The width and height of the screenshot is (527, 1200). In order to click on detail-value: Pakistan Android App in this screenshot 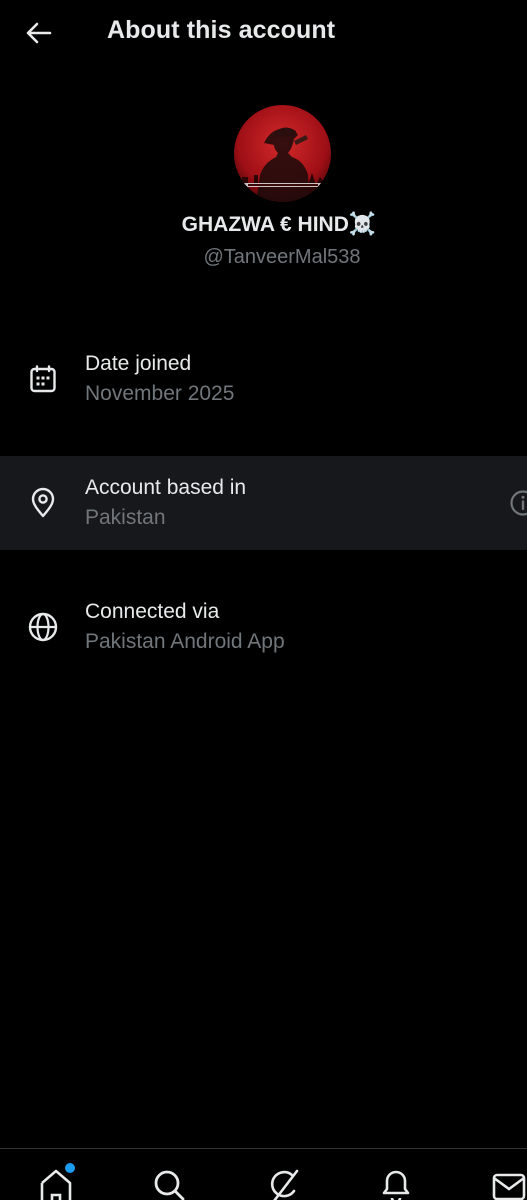, I will do `click(185, 641)`.